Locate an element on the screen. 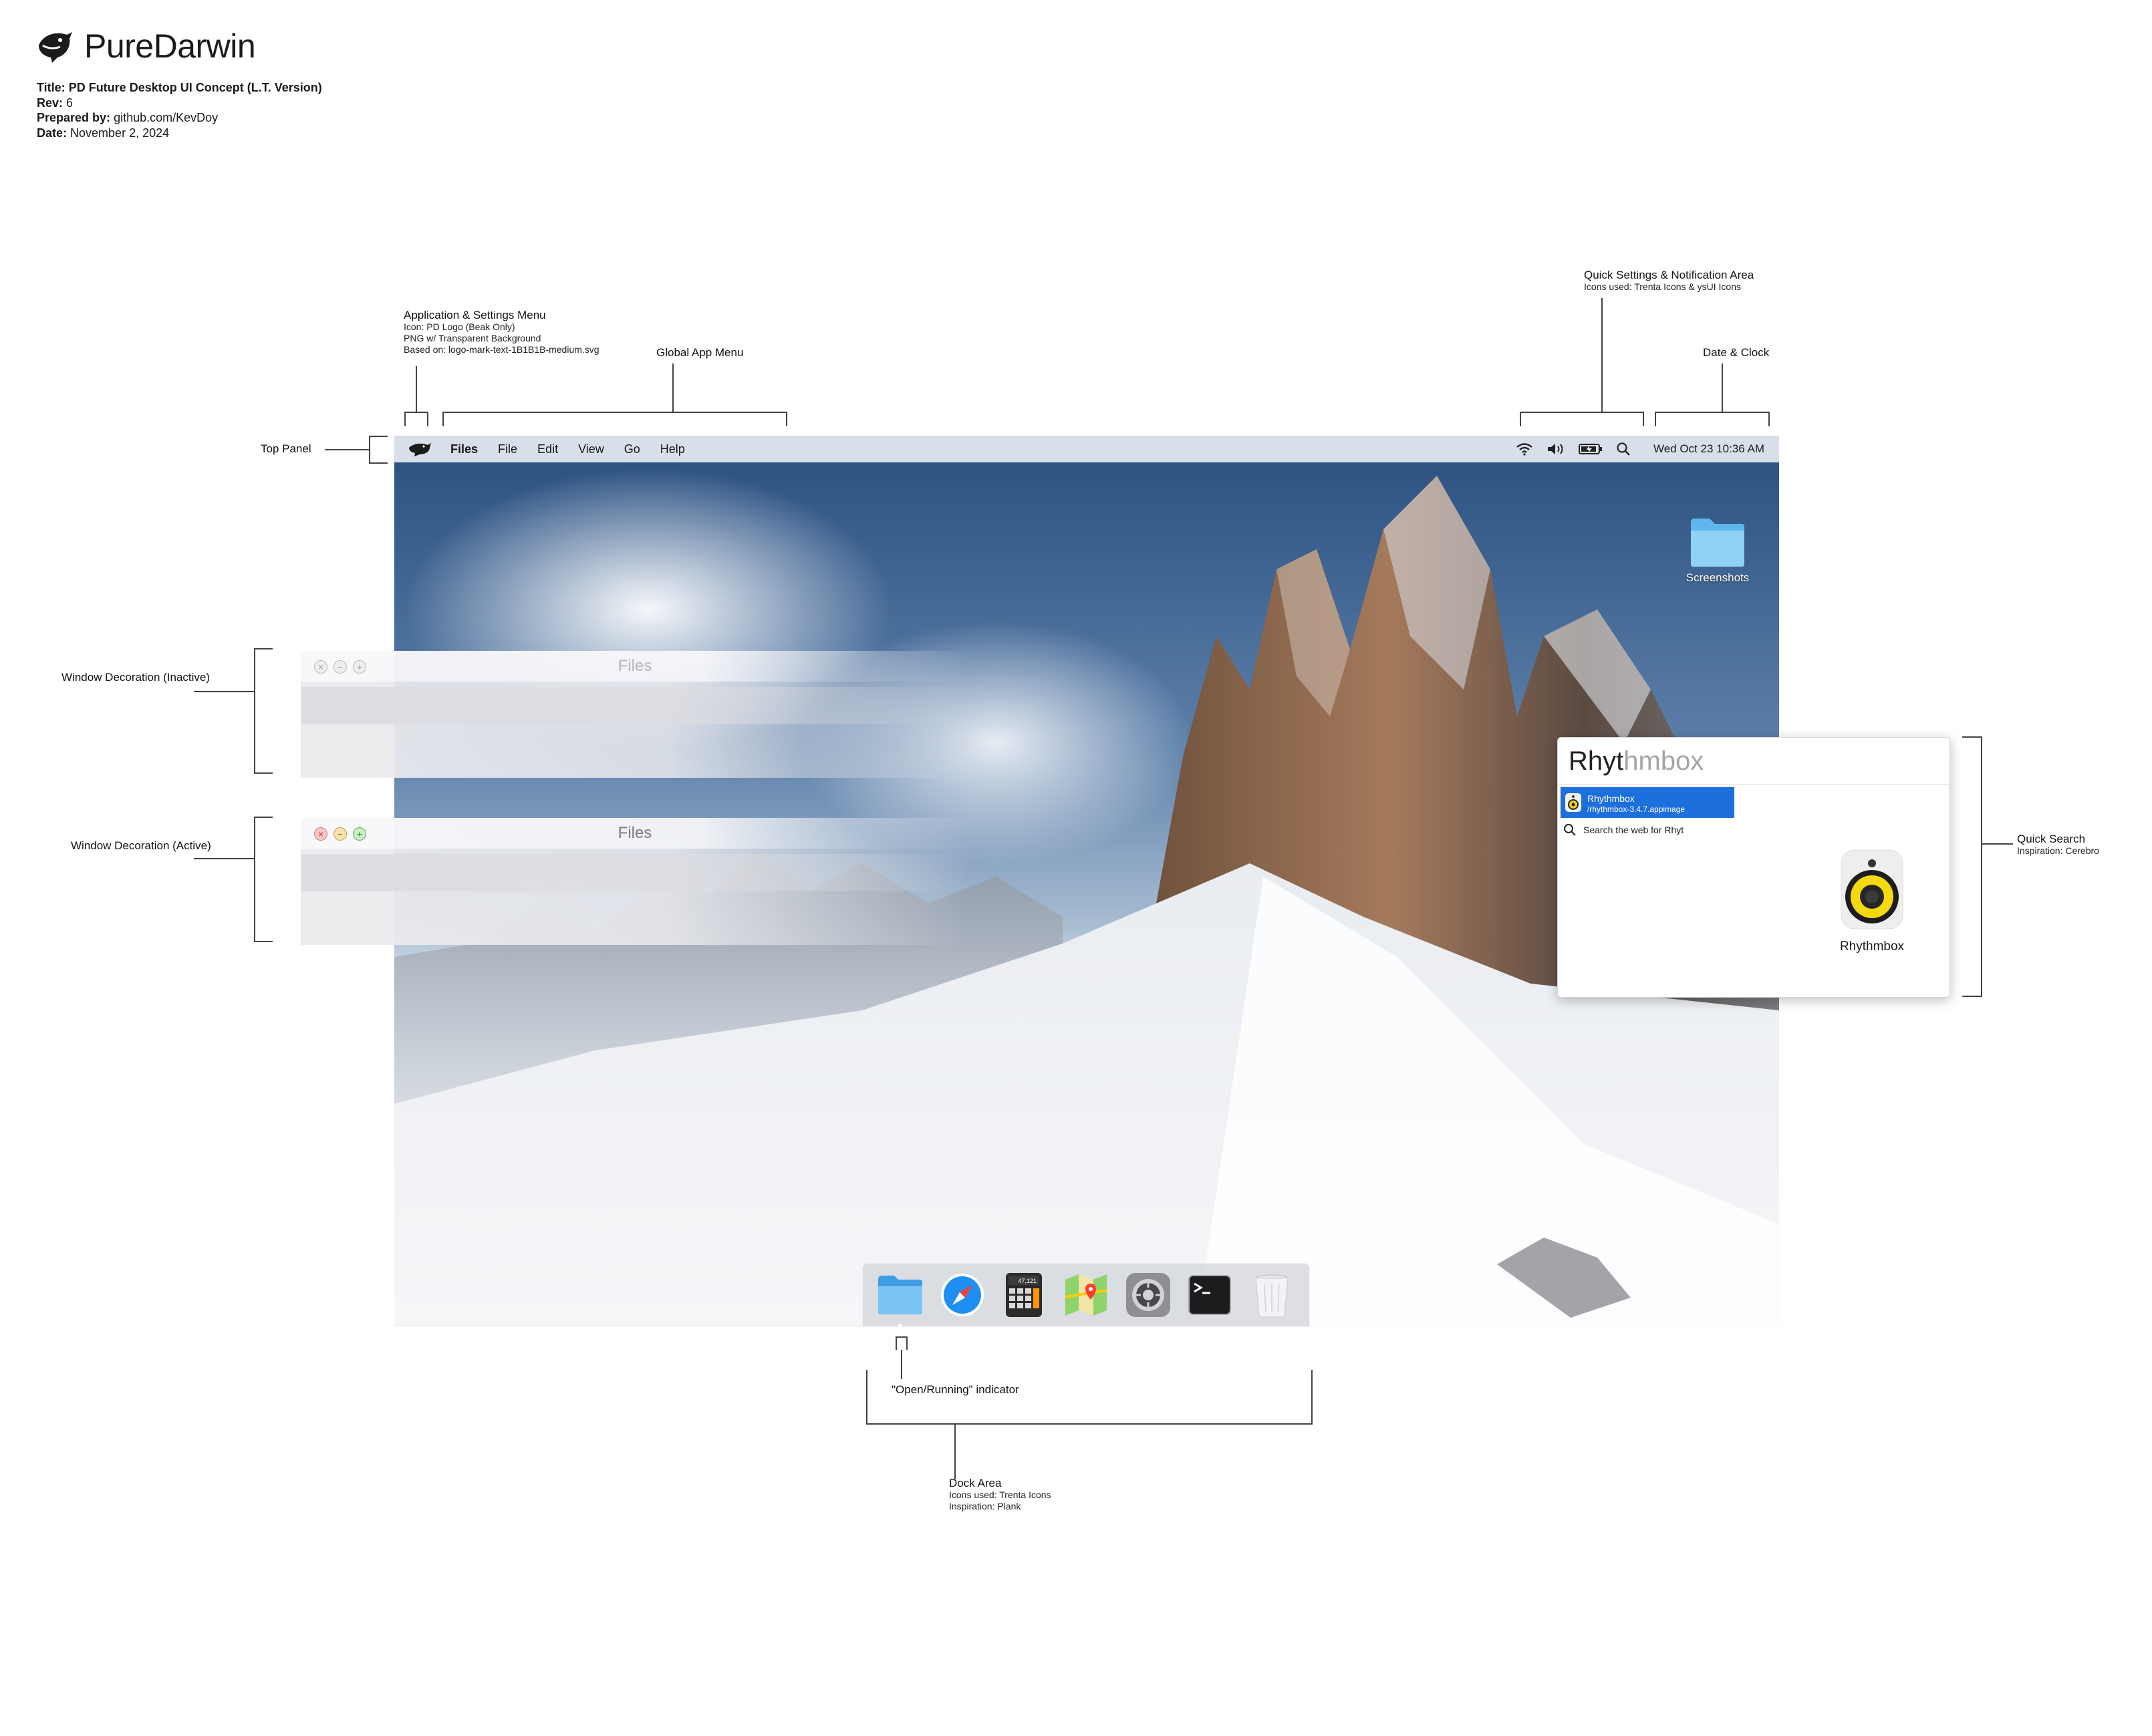 Image resolution: width=2152 pixels, height=1736 pixels. terminal-icon is located at coordinates (1210, 1295).